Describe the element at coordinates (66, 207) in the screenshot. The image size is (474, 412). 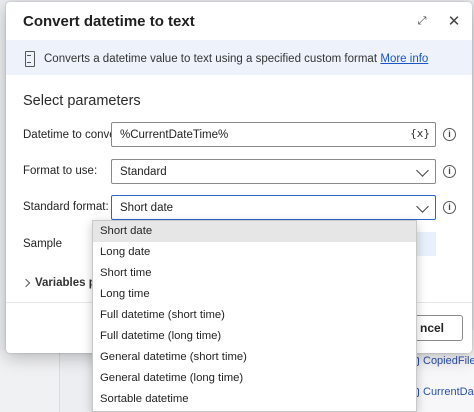
I see `standard-format-label: Standard format:` at that location.